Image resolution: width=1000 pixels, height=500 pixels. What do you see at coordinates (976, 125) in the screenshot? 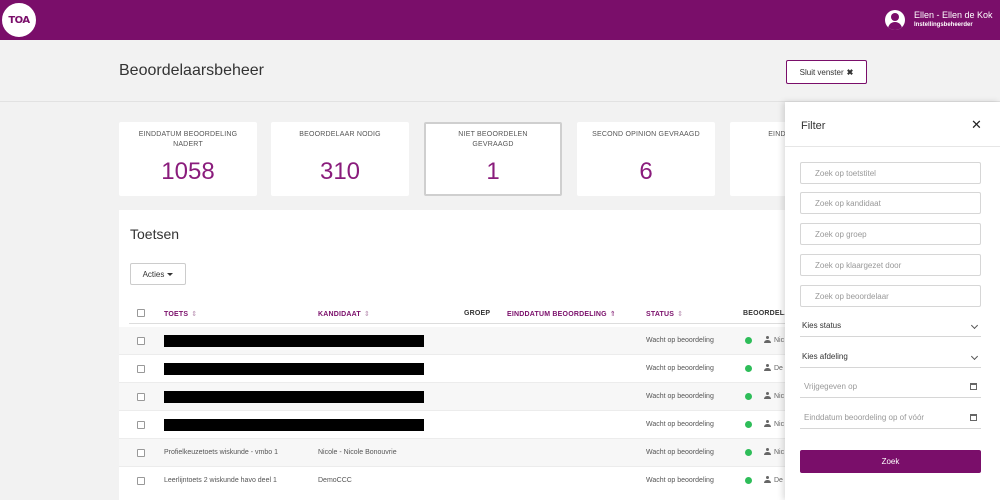
I see `close-icon: ✕` at bounding box center [976, 125].